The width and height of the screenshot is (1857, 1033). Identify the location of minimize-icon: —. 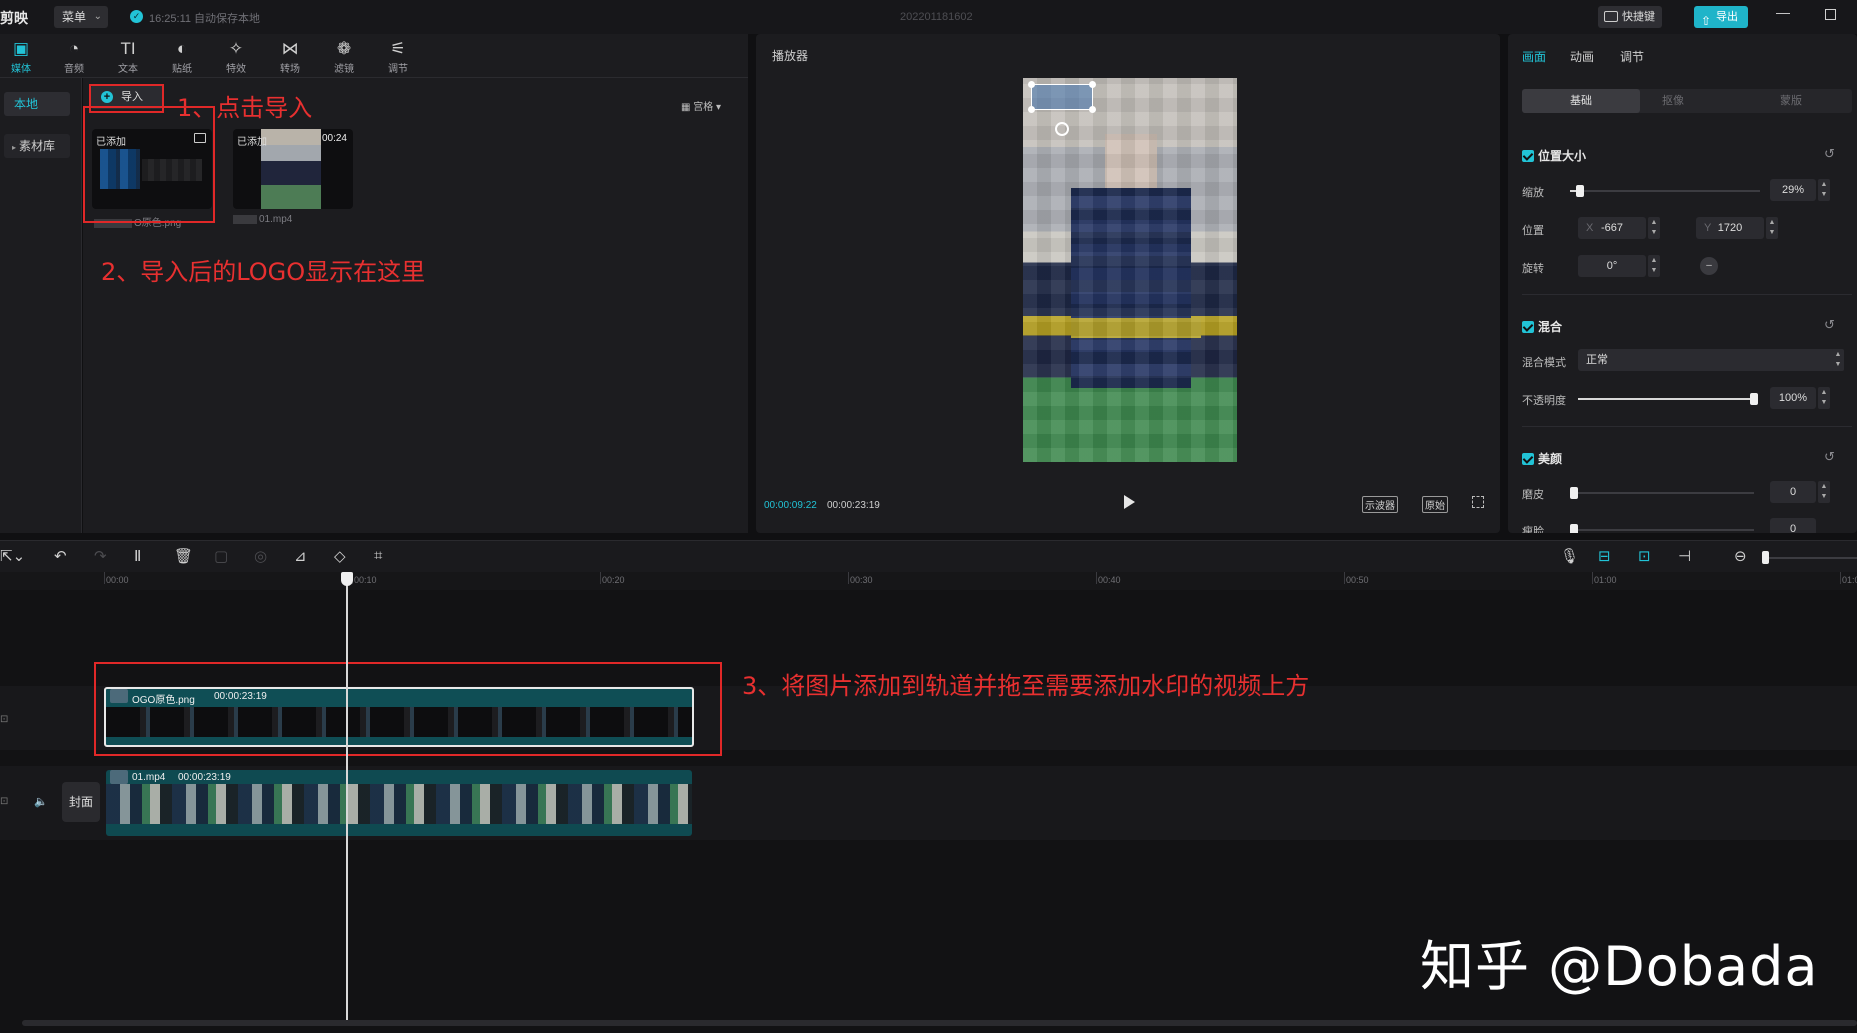
(1783, 12).